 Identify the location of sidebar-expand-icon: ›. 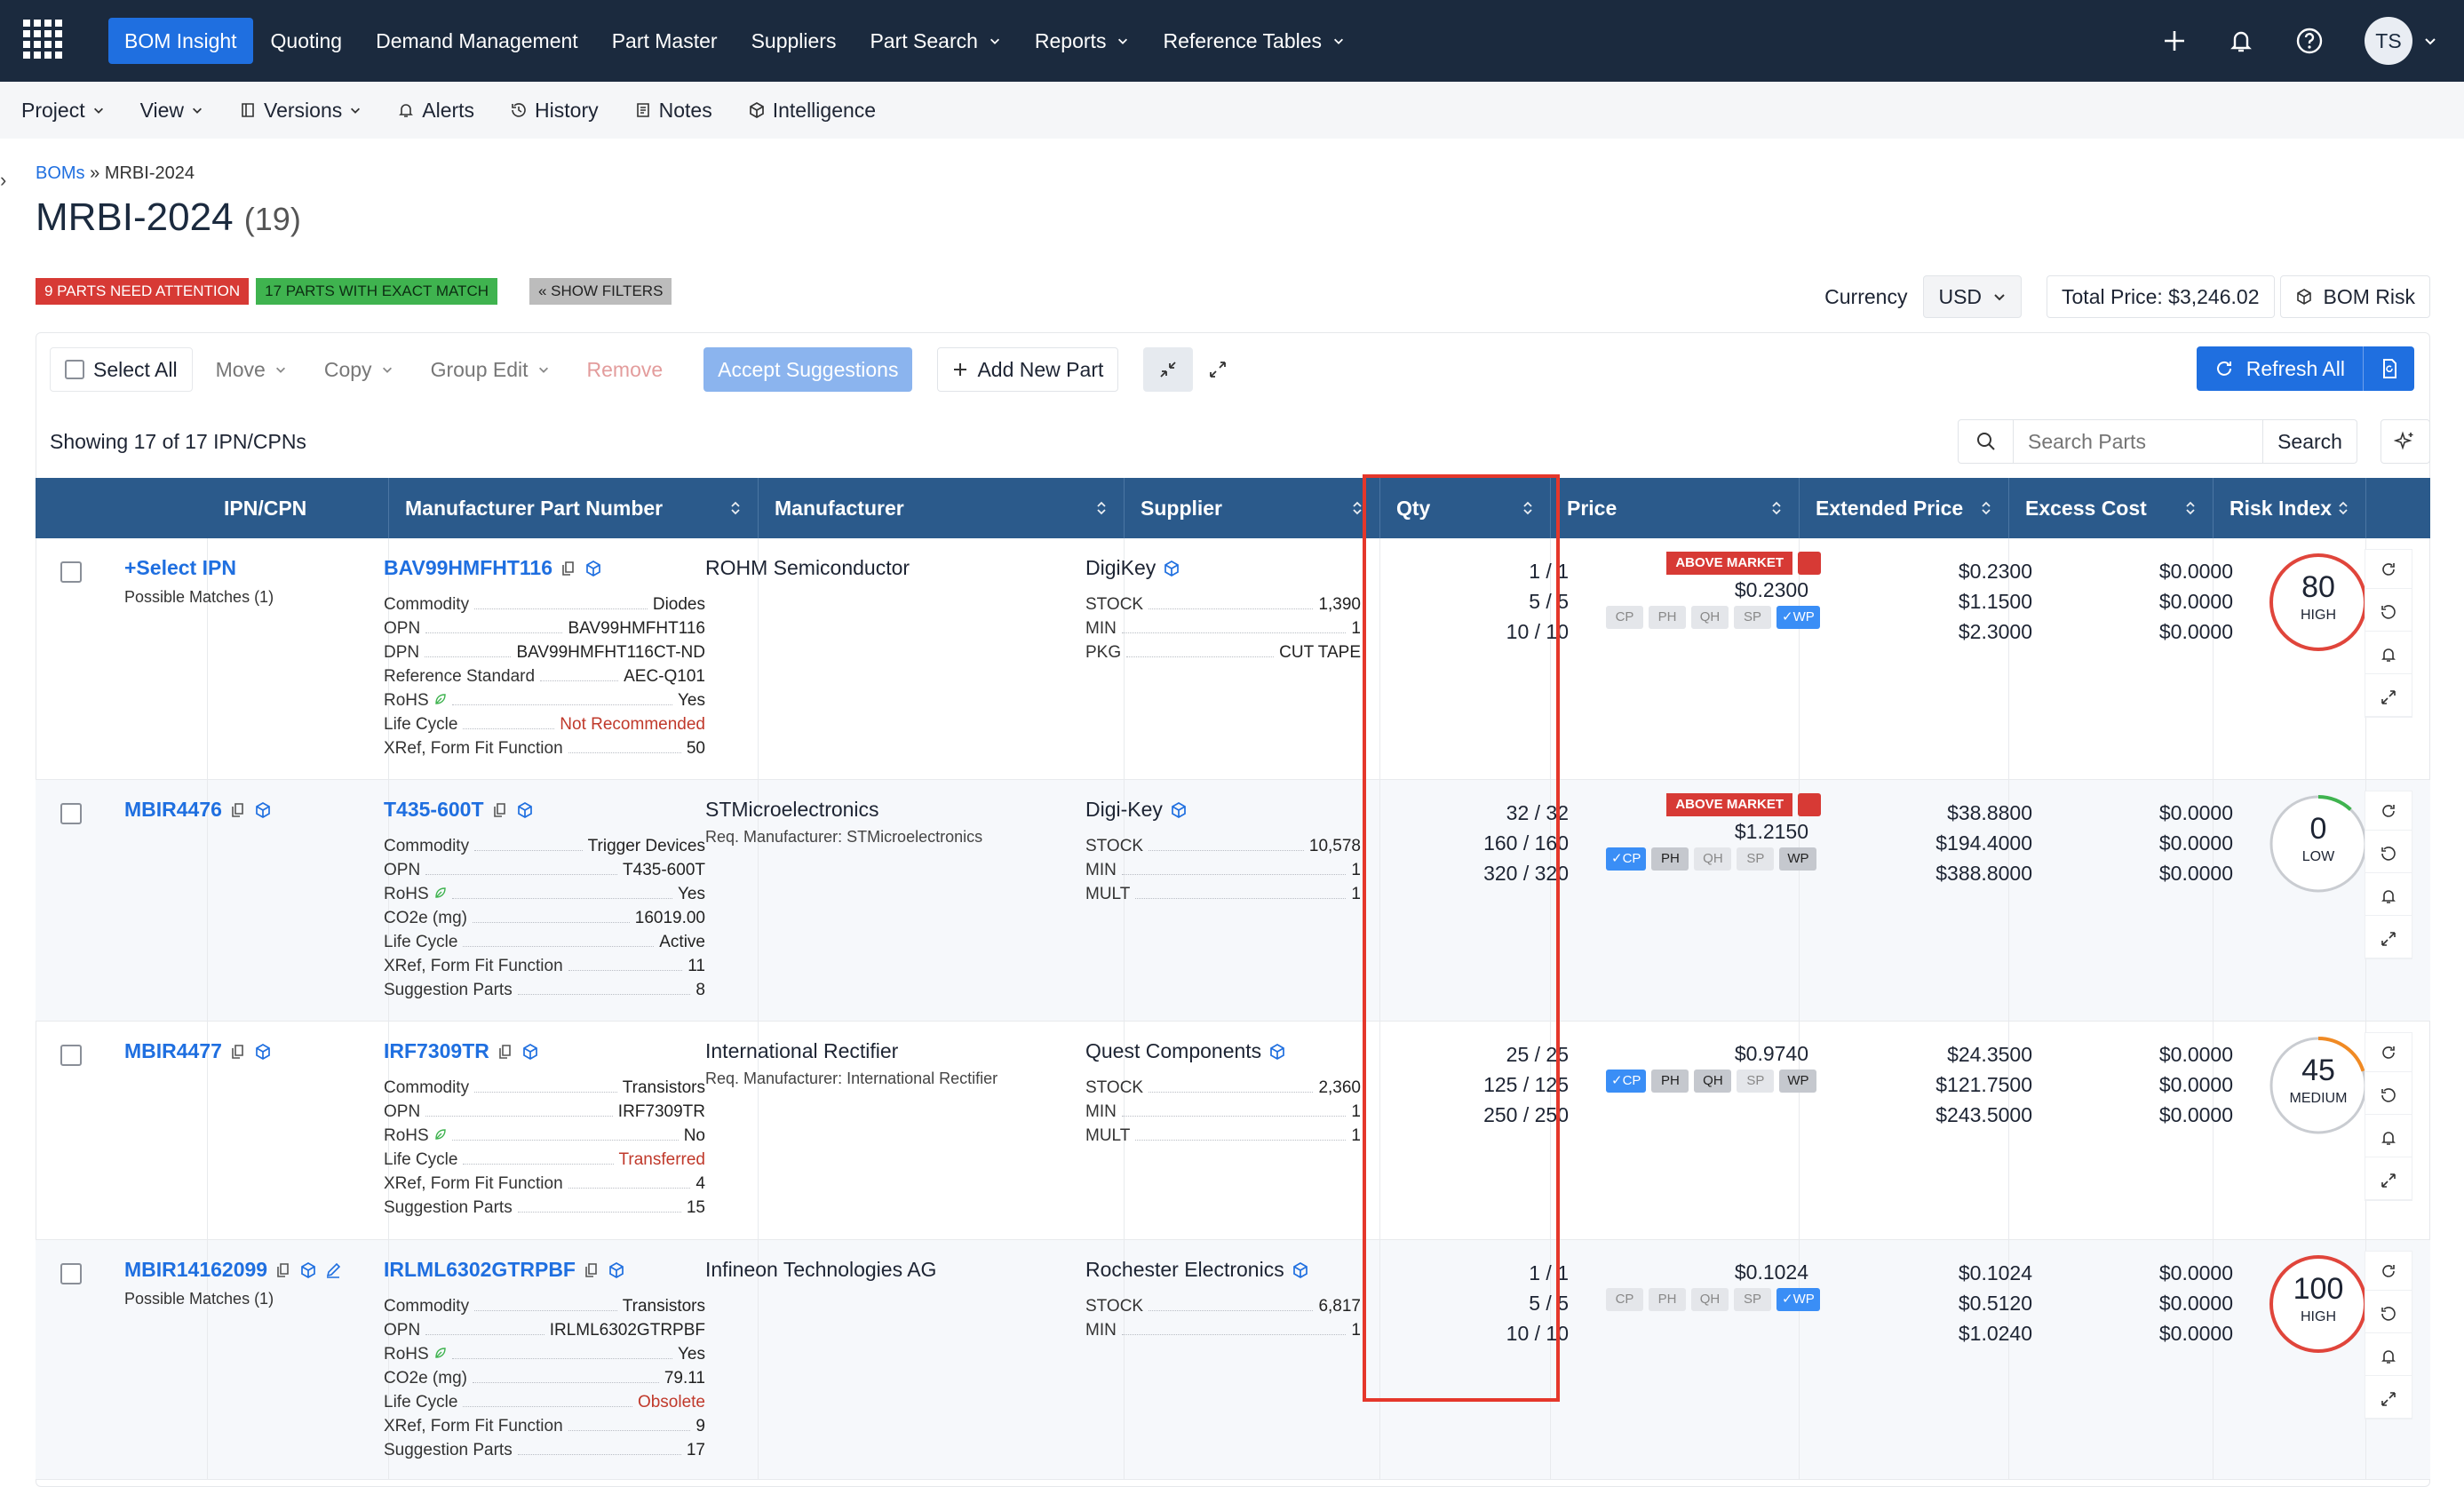
(3, 181).